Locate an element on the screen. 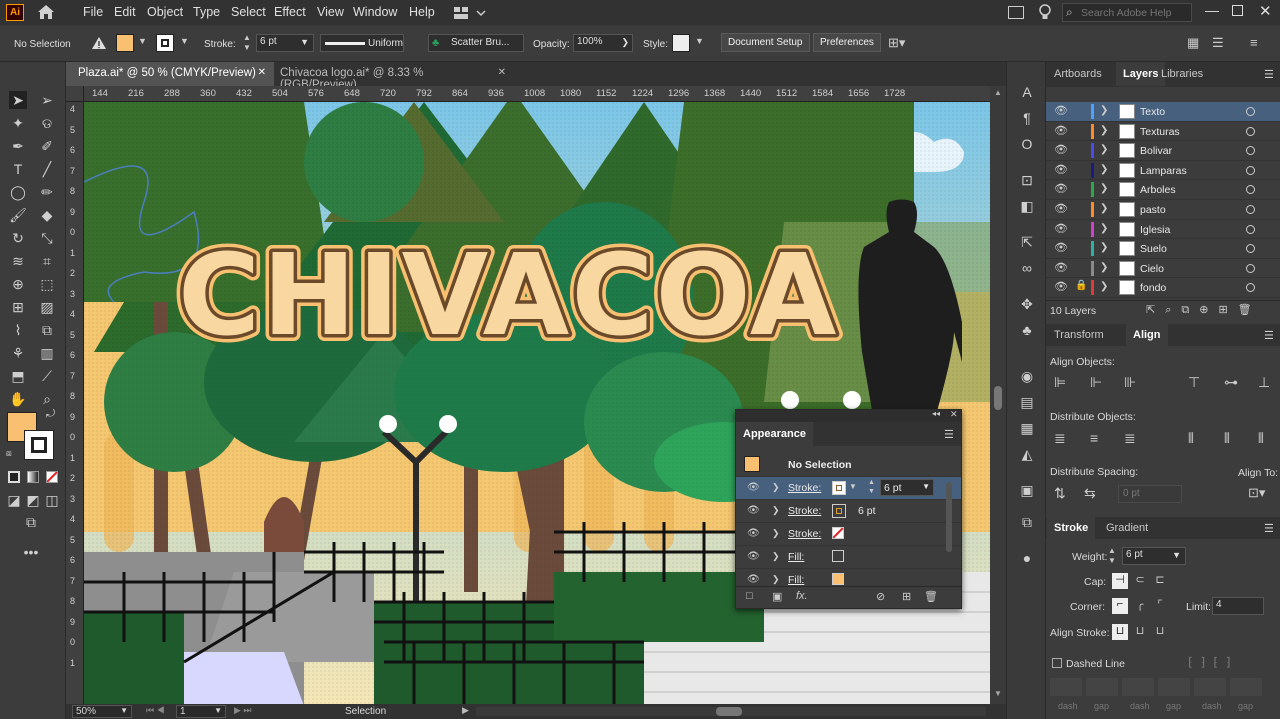 The height and width of the screenshot is (719, 1280). color-guide-icon: ◭ is located at coordinates (1027, 455).